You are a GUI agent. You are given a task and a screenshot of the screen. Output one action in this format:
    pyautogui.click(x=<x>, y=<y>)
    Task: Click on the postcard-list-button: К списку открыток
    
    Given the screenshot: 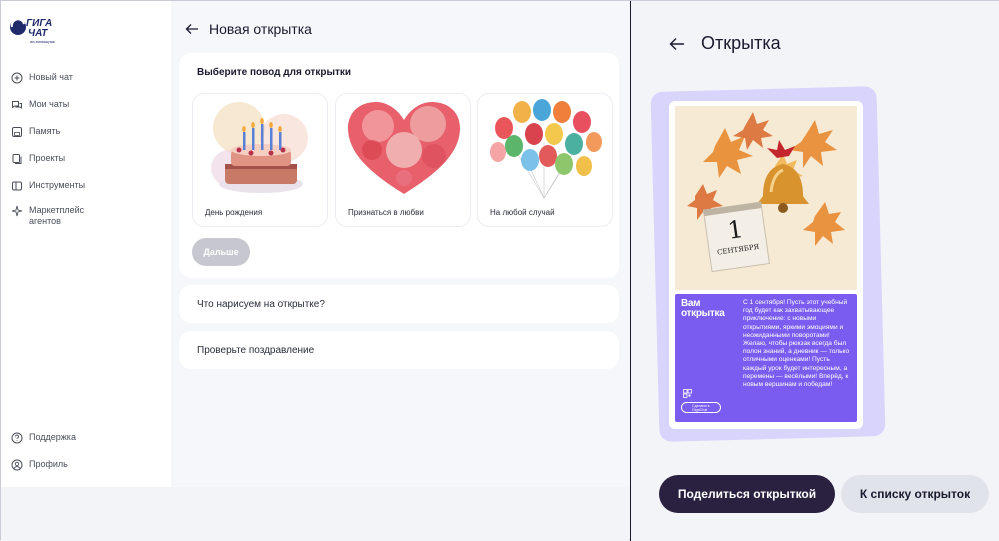 What is the action you would take?
    pyautogui.click(x=915, y=494)
    